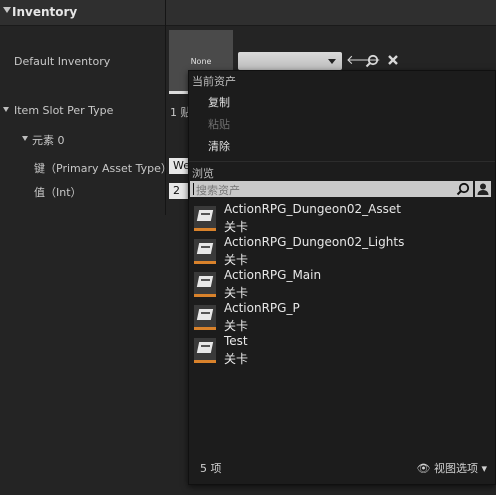  I want to click on asset-name: ActionRPG_Dungeon02_Lights, so click(314, 242).